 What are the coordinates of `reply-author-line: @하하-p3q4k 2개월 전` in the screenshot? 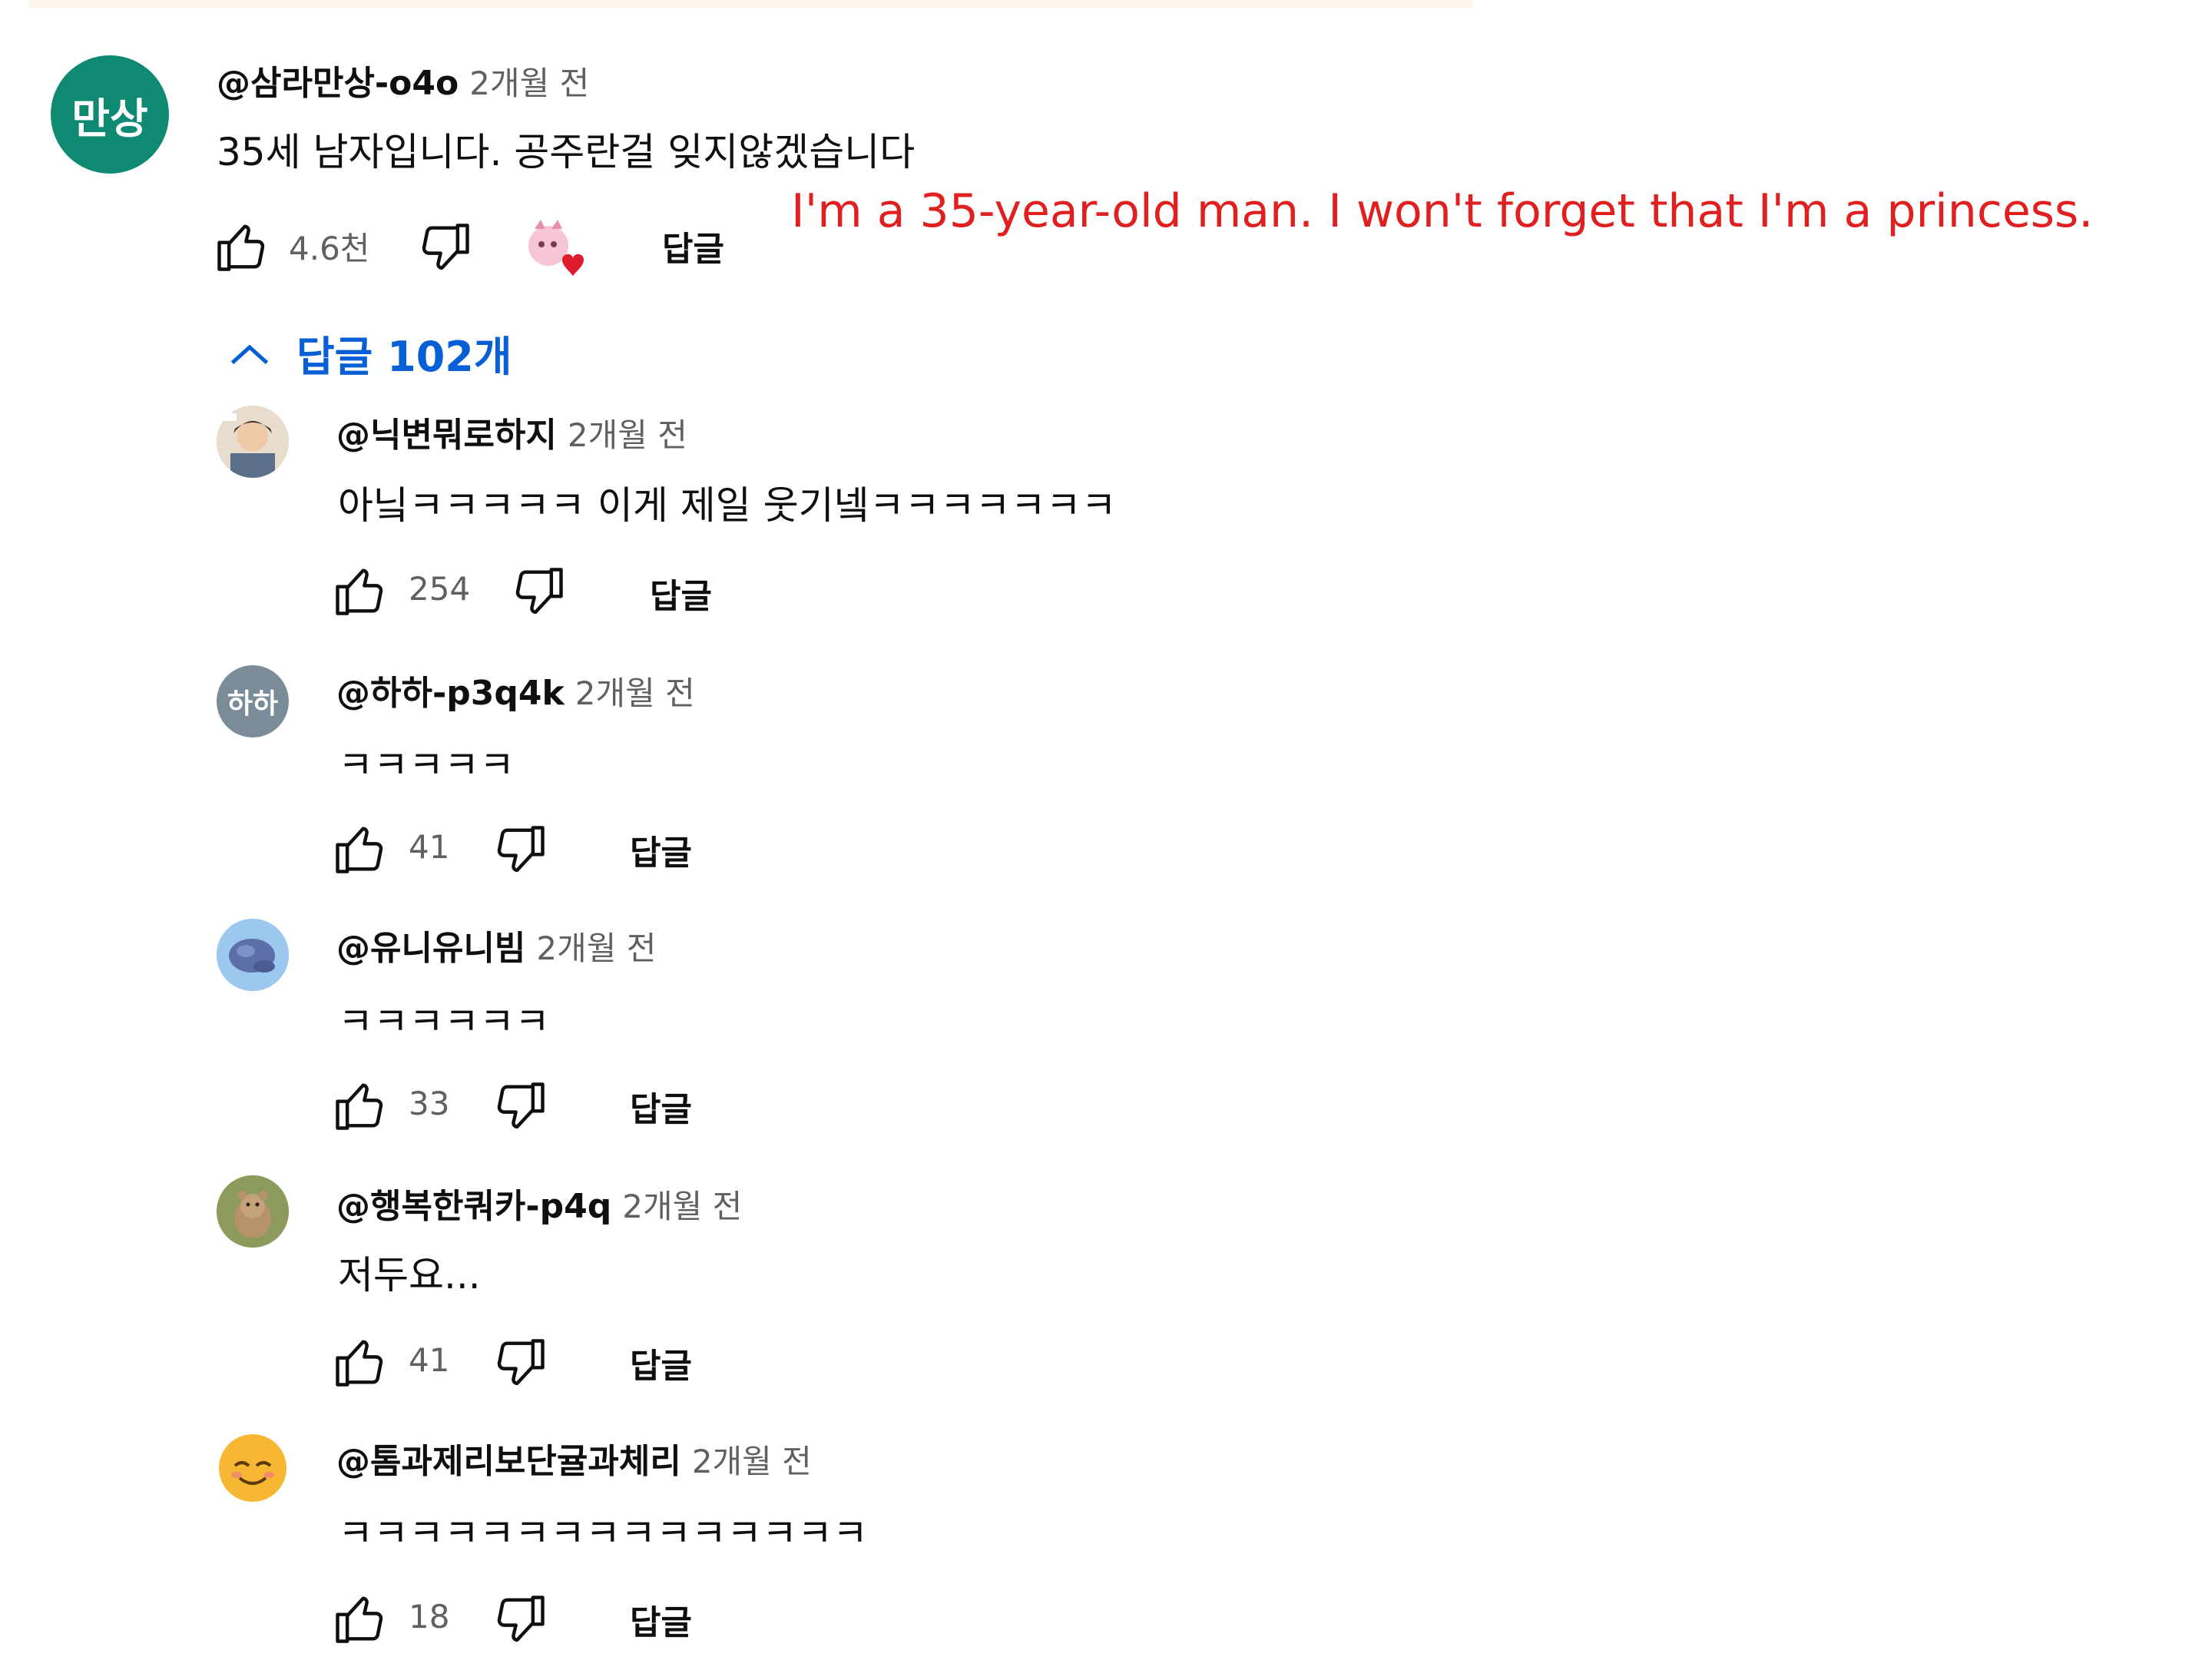 It's located at (515, 689).